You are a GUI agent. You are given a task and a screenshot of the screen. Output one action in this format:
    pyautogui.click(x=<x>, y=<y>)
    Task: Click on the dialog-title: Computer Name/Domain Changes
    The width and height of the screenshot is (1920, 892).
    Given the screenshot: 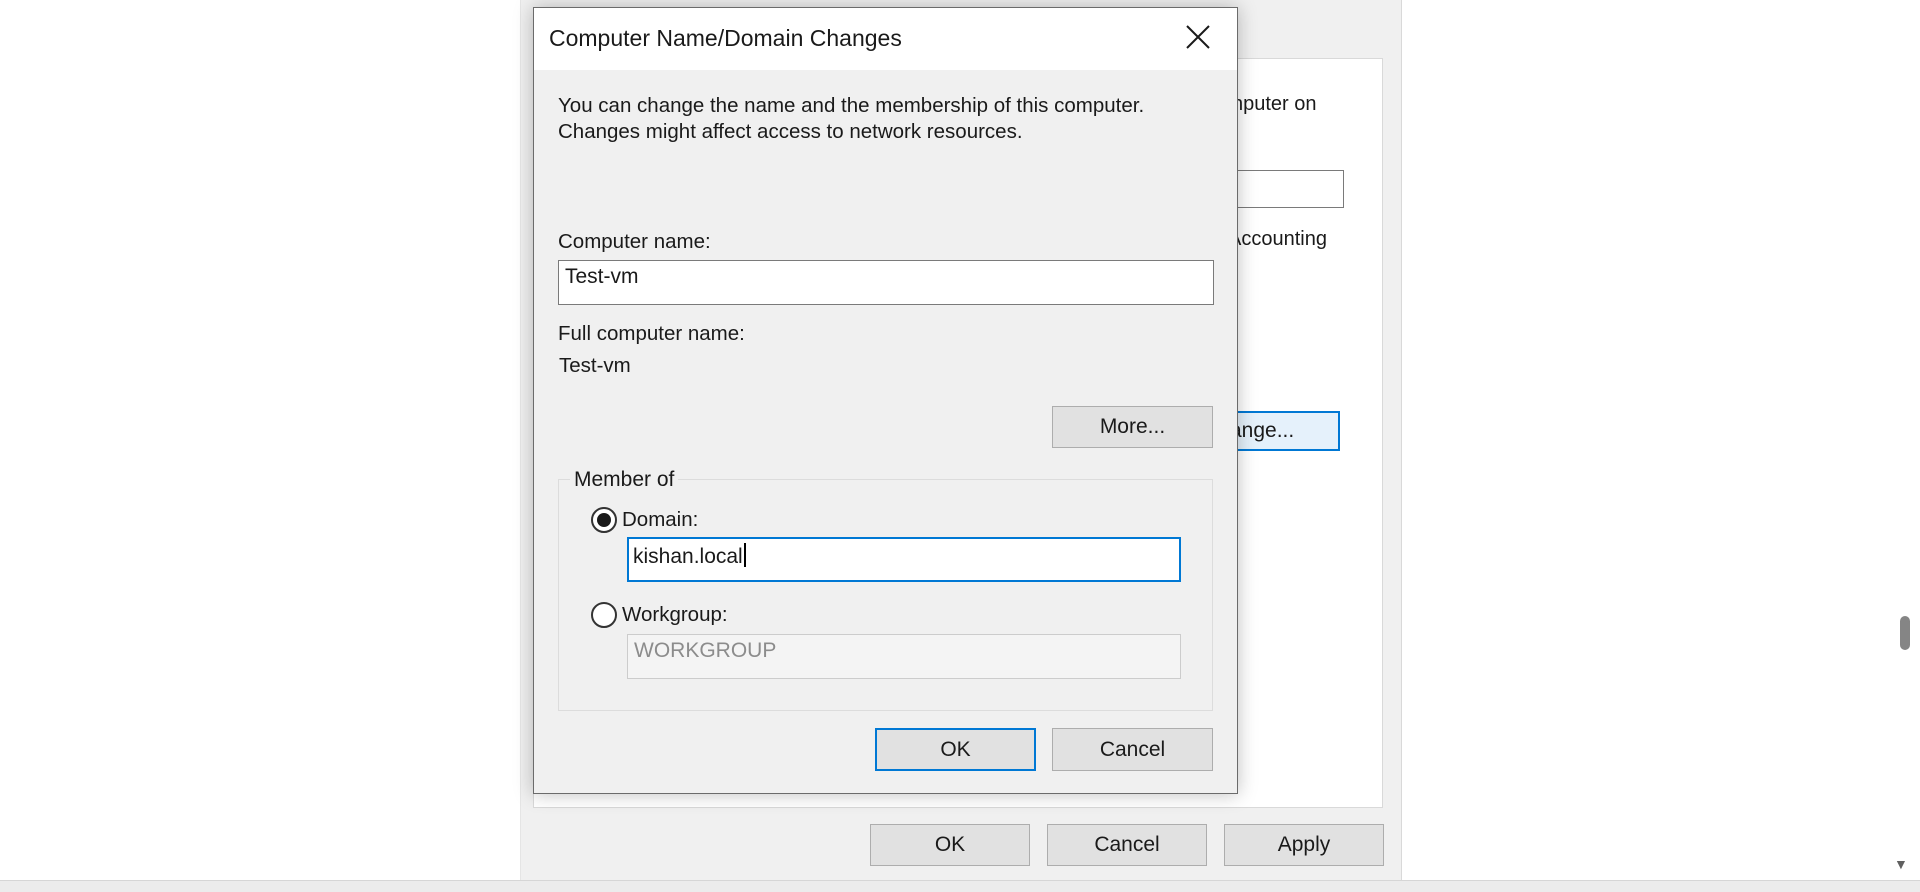 What is the action you would take?
    pyautogui.click(x=725, y=38)
    